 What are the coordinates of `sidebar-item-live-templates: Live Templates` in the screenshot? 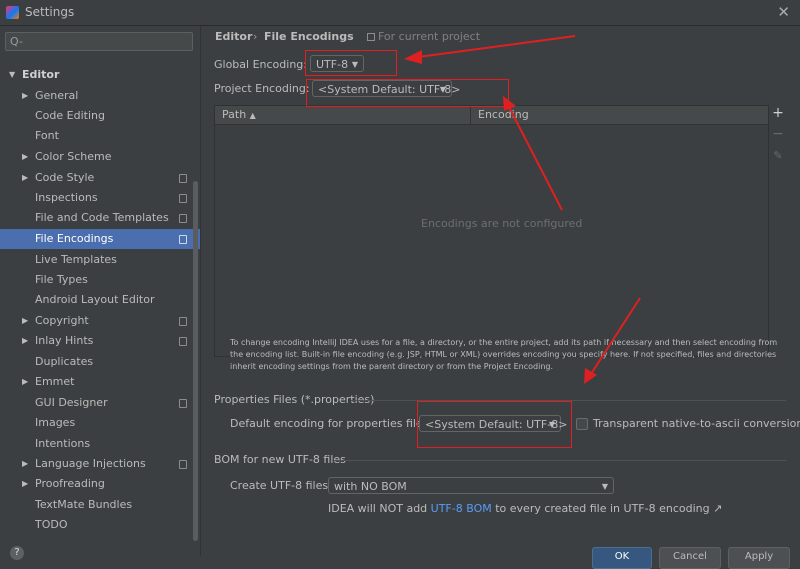 It's located at (100, 260).